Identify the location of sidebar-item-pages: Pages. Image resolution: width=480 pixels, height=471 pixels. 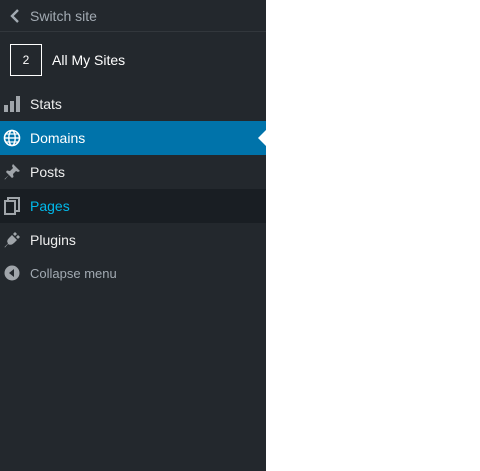
(133, 206).